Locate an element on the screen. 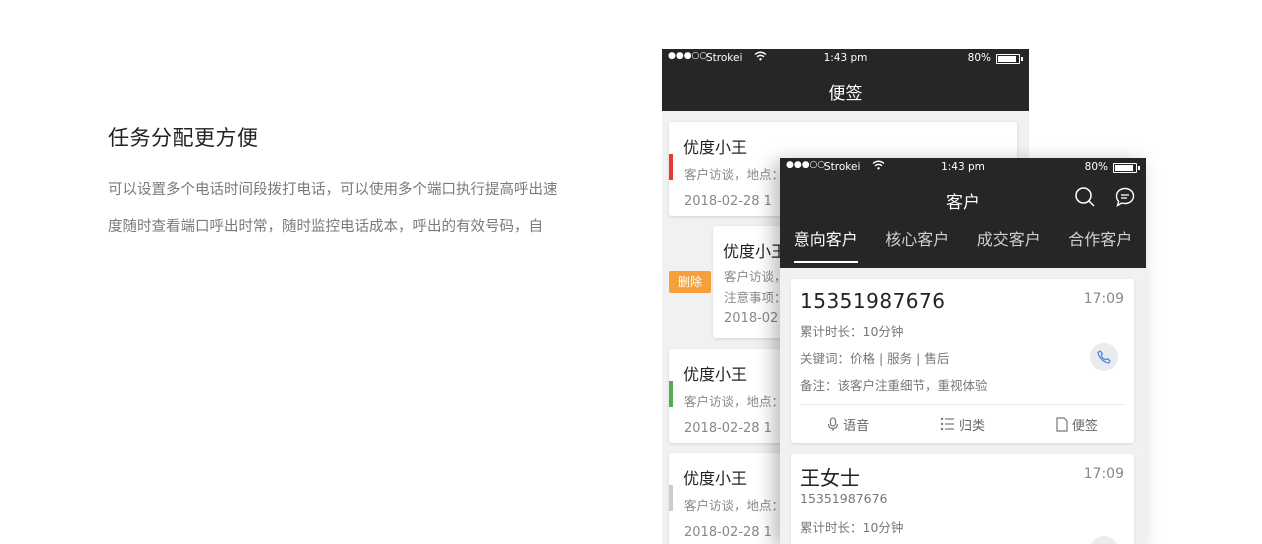 This screenshot has height=544, width=1262. notes-navbar: 便签 is located at coordinates (845, 89).